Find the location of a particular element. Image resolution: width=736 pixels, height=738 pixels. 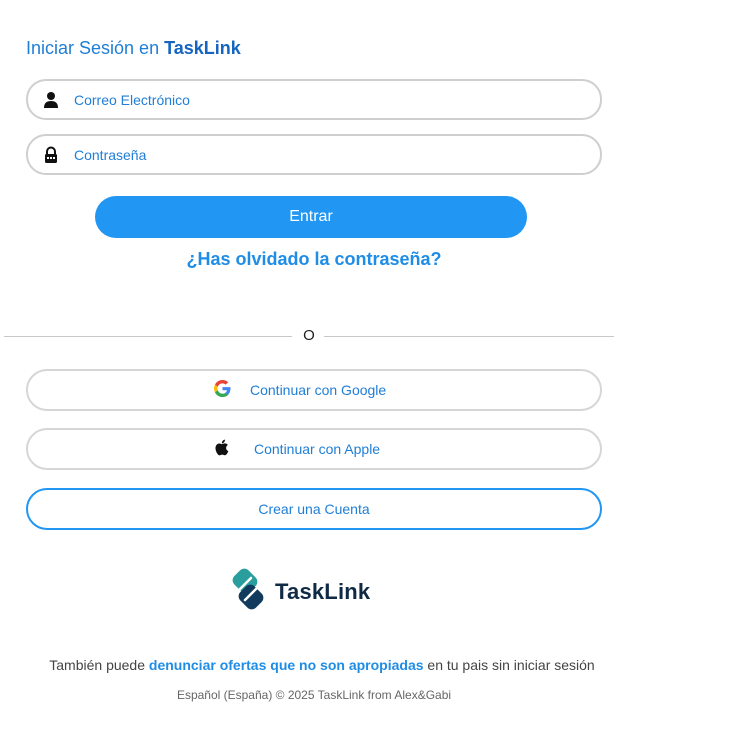

google-signin-label: Continuar con Google is located at coordinates (318, 390).